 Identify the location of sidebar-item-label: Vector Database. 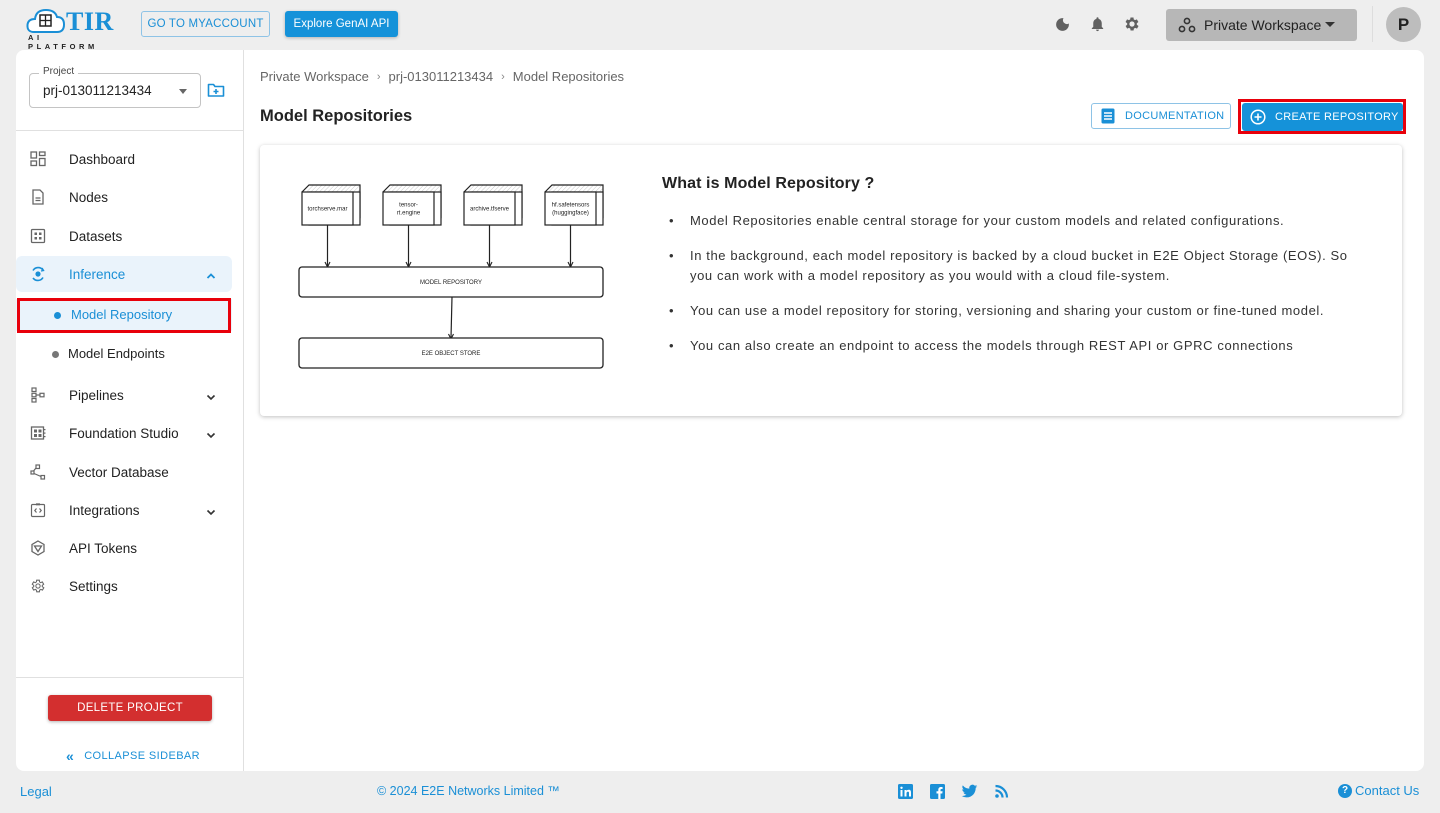
(119, 472).